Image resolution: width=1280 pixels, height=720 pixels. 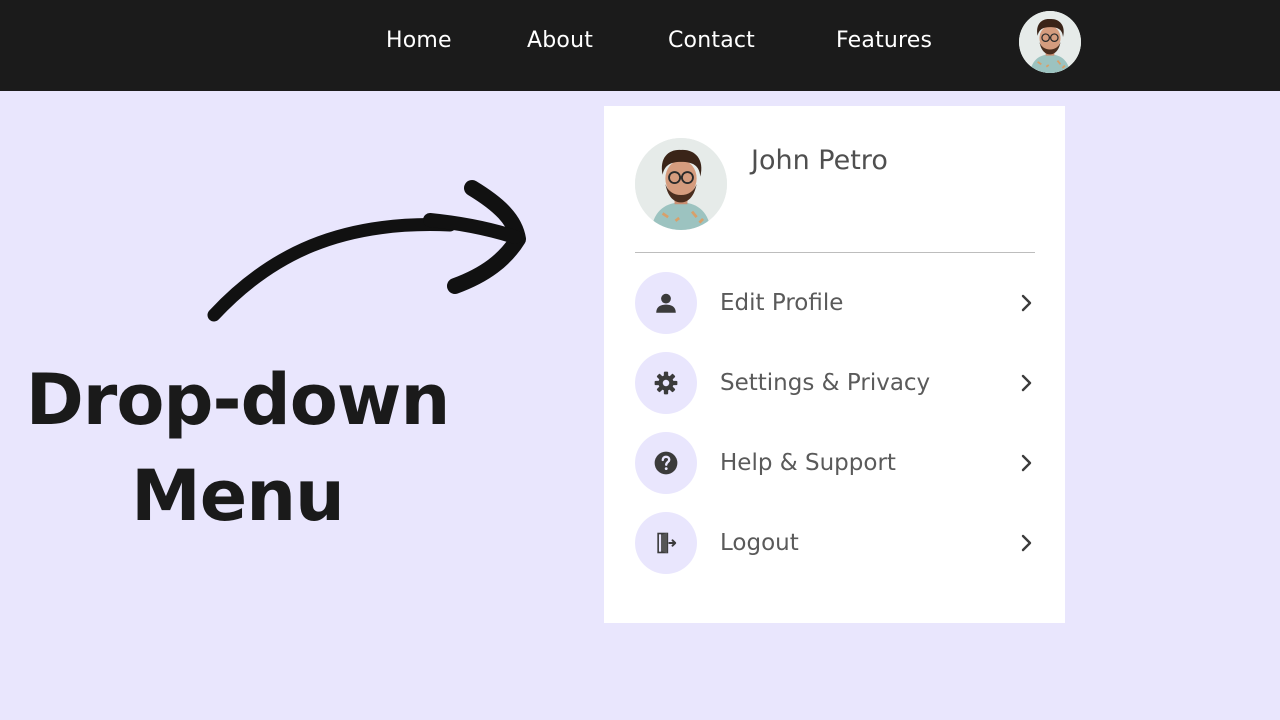 What do you see at coordinates (238, 496) in the screenshot?
I see `headline-line-2: Menu` at bounding box center [238, 496].